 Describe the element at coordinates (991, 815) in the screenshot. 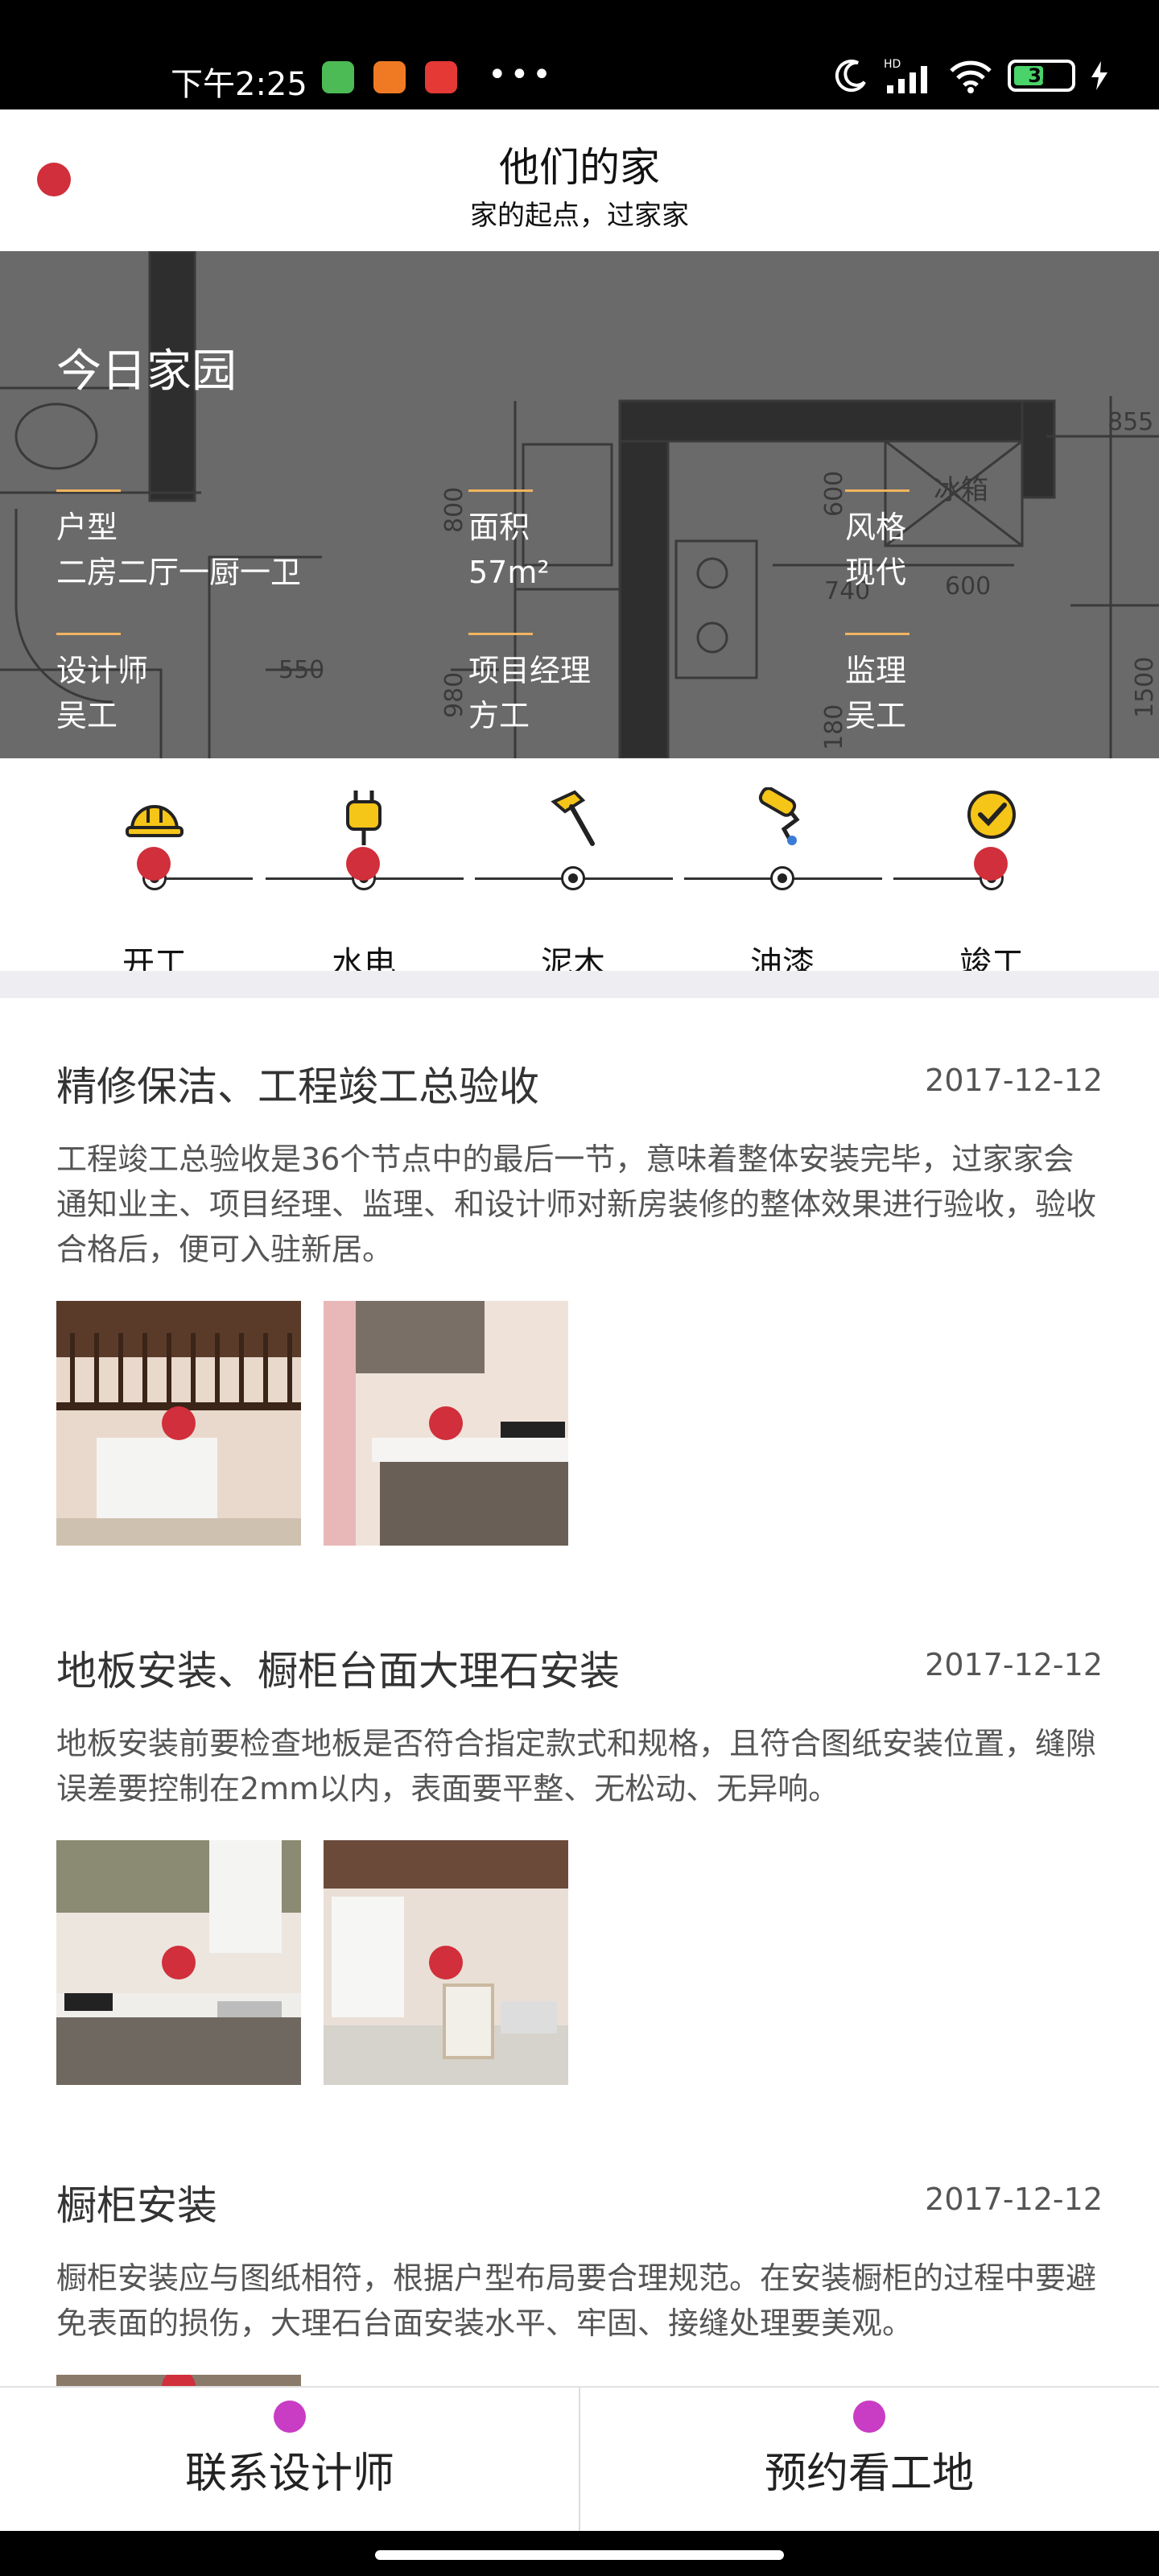

I see `check-badge-icon` at that location.